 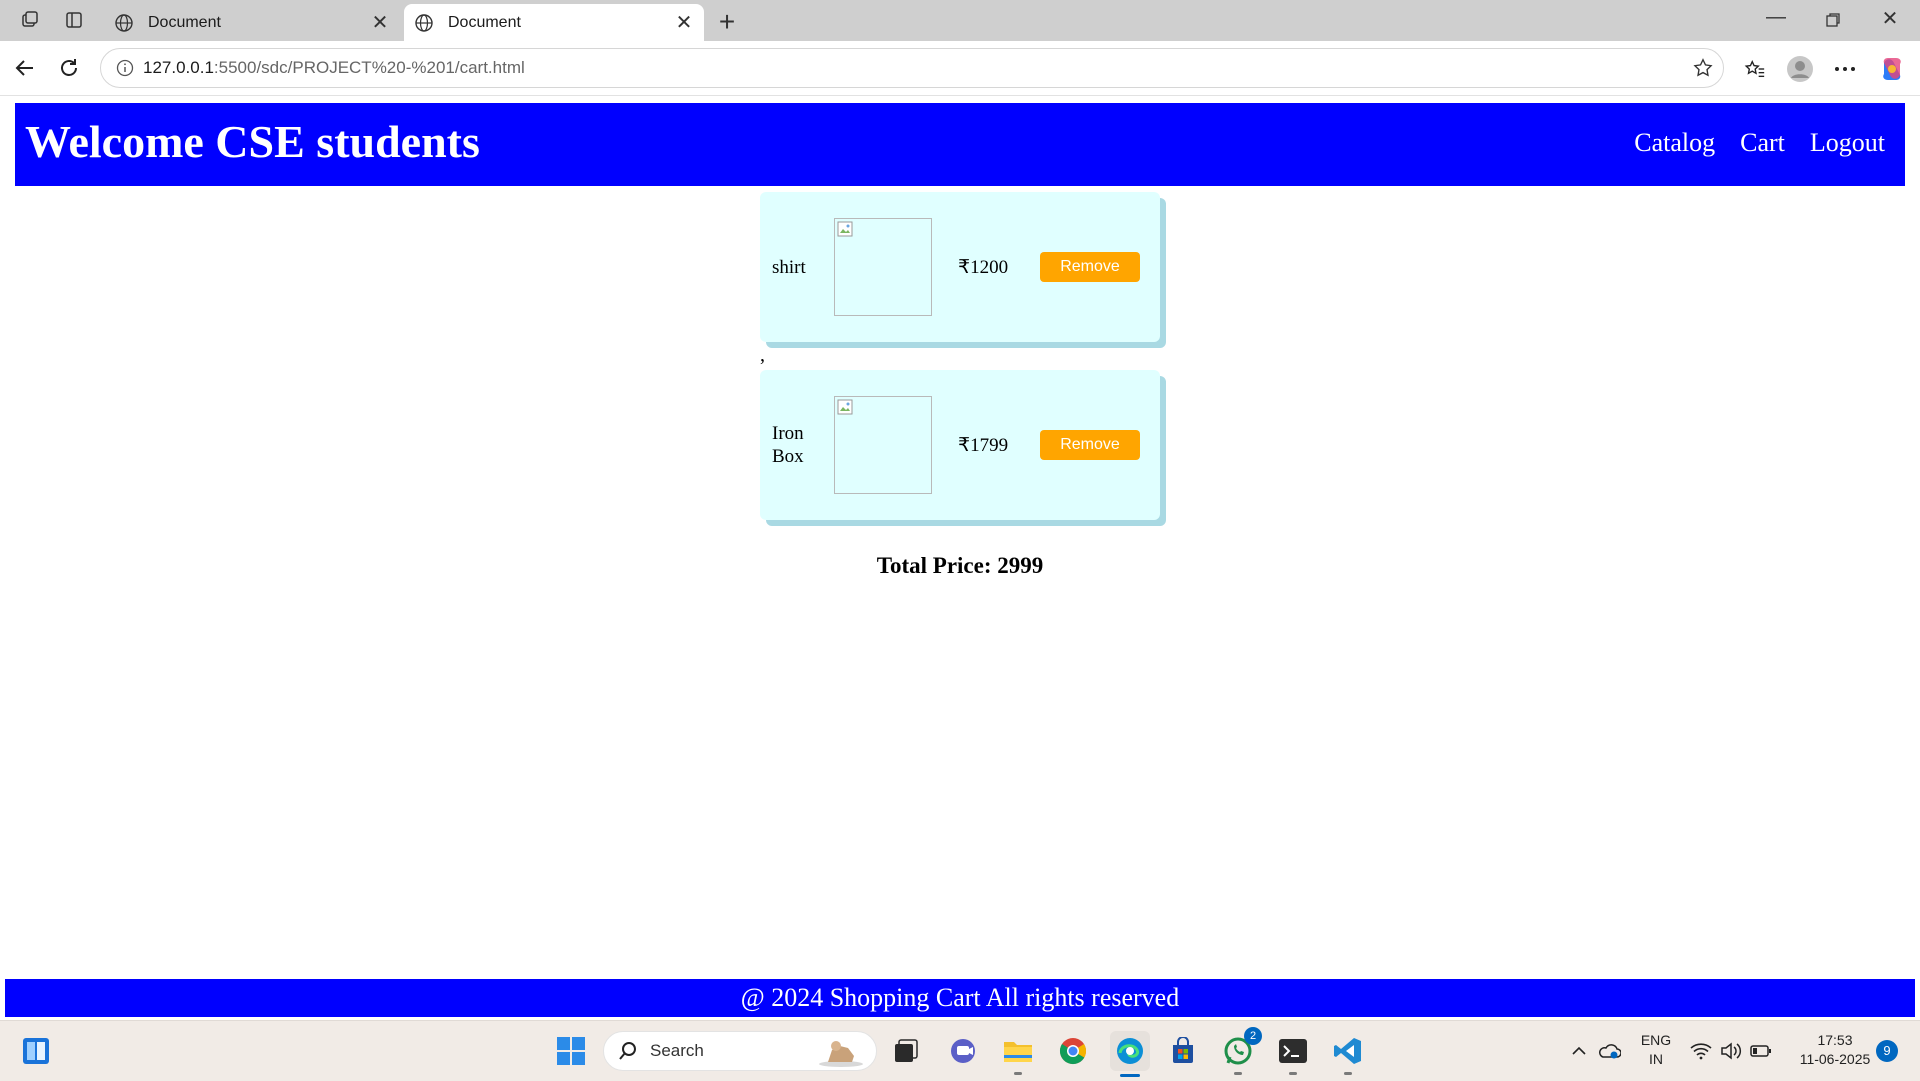 I want to click on back-arrow-icon, so click(x=25, y=68).